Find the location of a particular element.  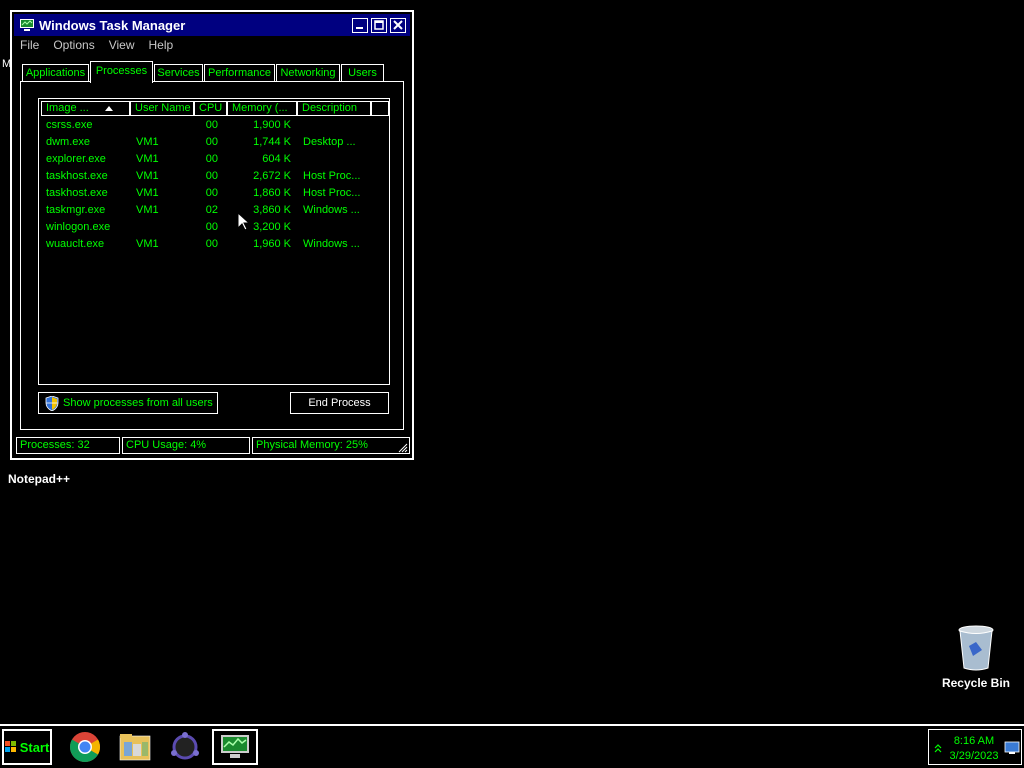

tab-applications: Applications is located at coordinates (55, 73).